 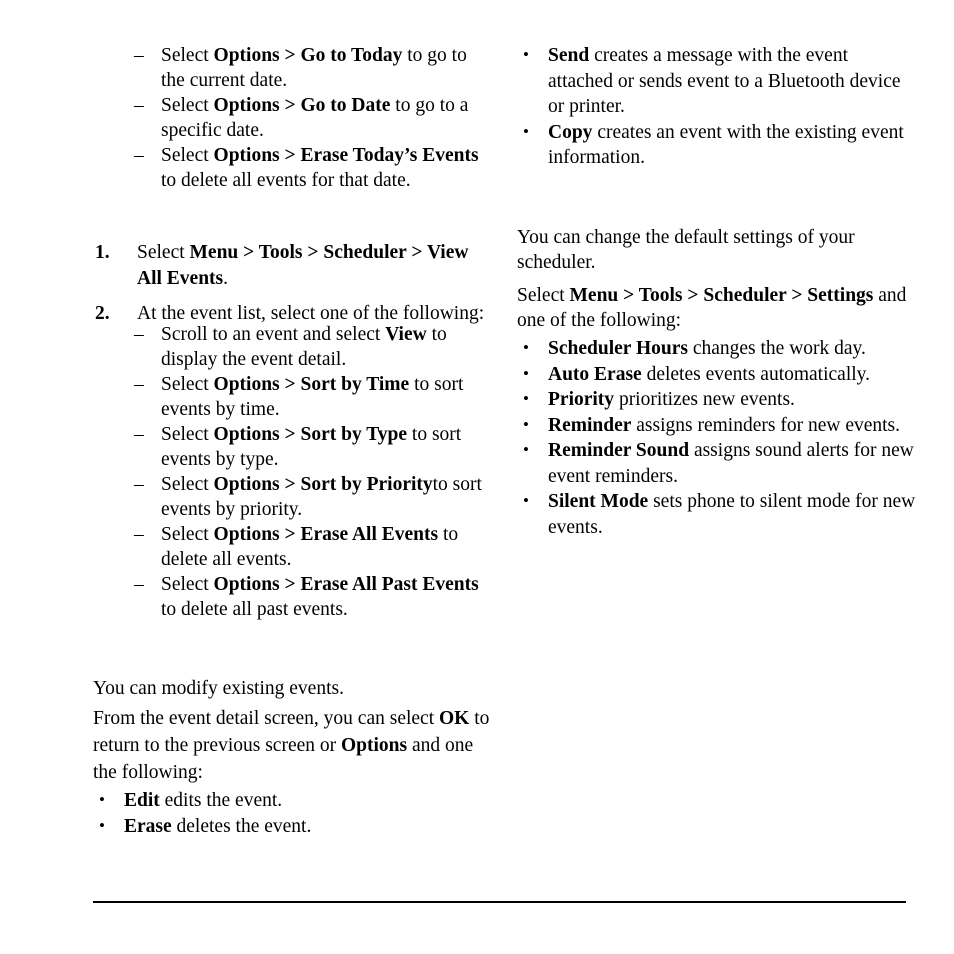 I want to click on list-item: • Priority prioritizes new events., so click(x=717, y=400).